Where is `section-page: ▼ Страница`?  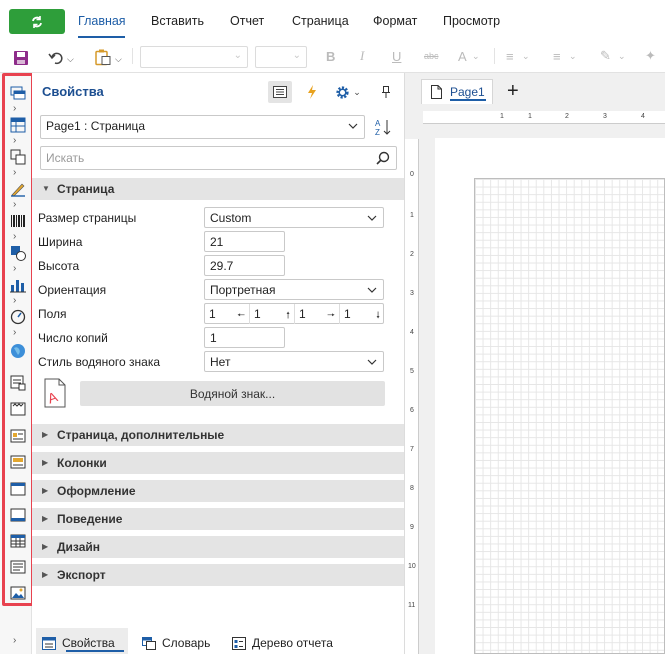
section-page: ▼ Страница is located at coordinates (218, 189).